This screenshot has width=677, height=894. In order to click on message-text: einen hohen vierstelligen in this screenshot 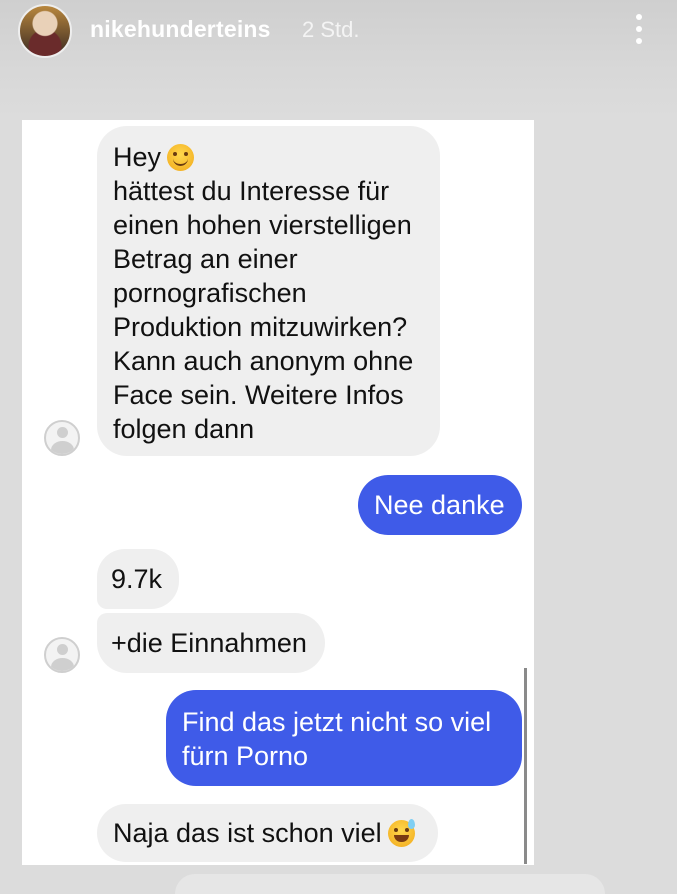, I will do `click(262, 225)`.